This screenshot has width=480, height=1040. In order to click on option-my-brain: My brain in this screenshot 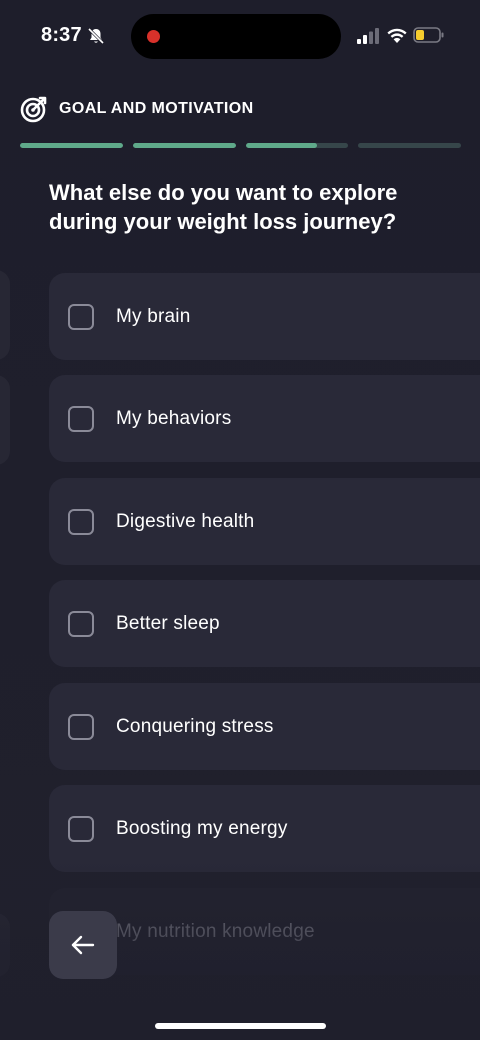, I will do `click(264, 316)`.